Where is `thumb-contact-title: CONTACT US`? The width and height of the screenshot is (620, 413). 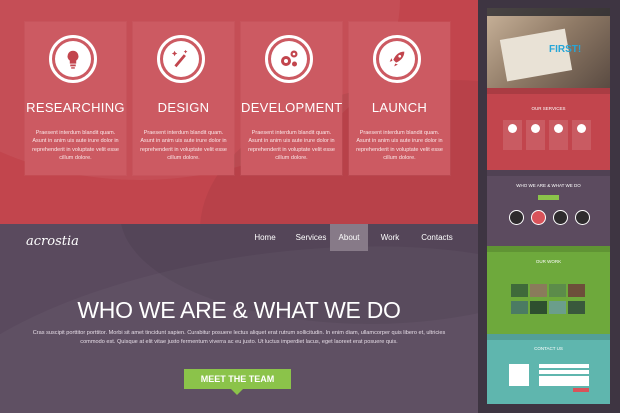
thumb-contact-title: CONTACT US is located at coordinates (548, 348).